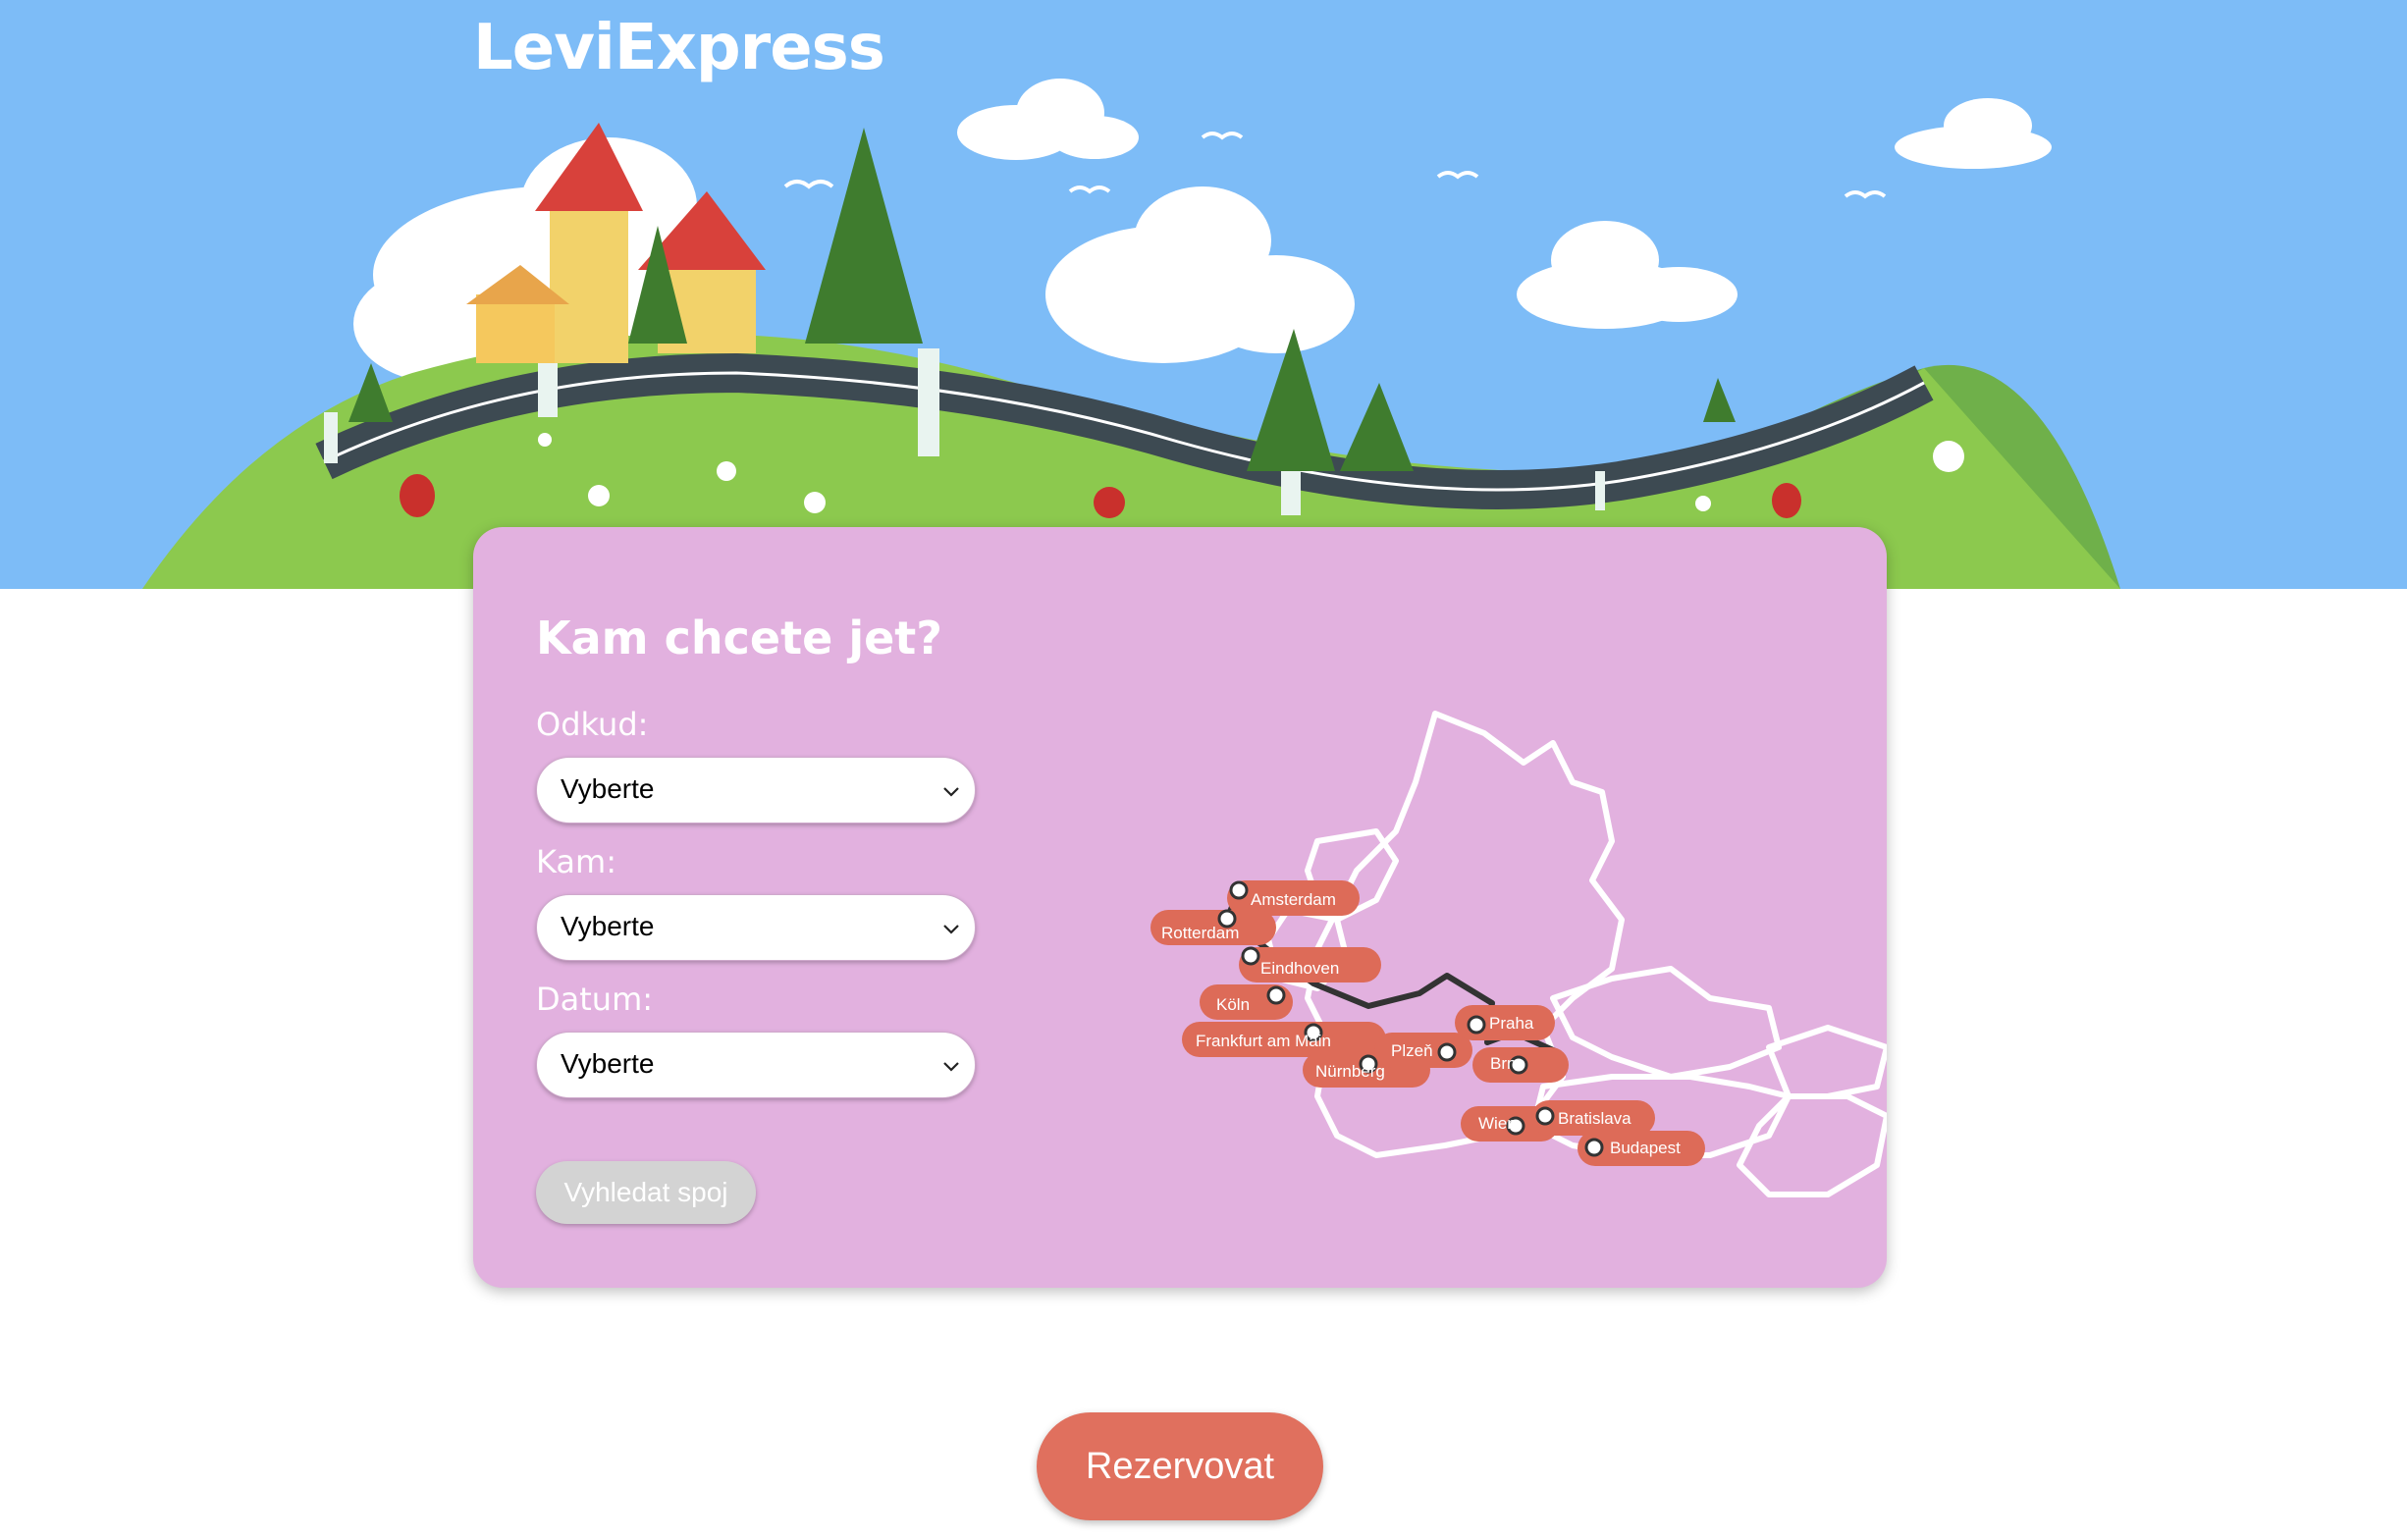 The width and height of the screenshot is (2407, 1540). Describe the element at coordinates (608, 789) in the screenshot. I see `from-select-value: Vyberte` at that location.